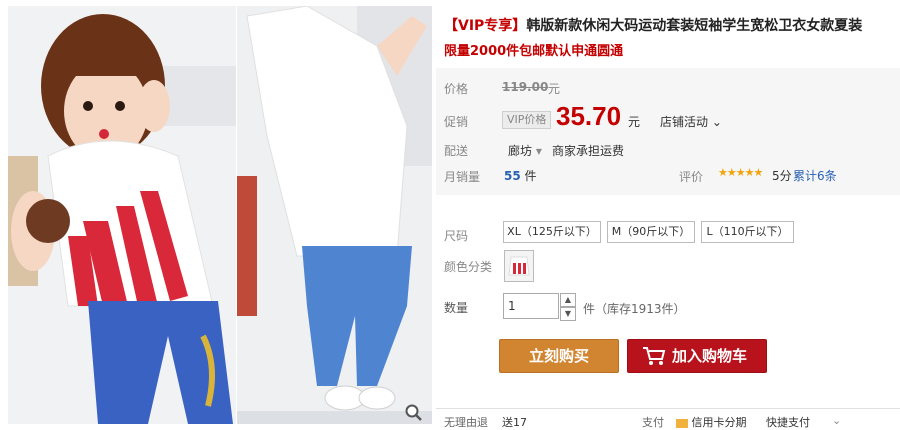  I want to click on quantity-input: 1, so click(531, 306).